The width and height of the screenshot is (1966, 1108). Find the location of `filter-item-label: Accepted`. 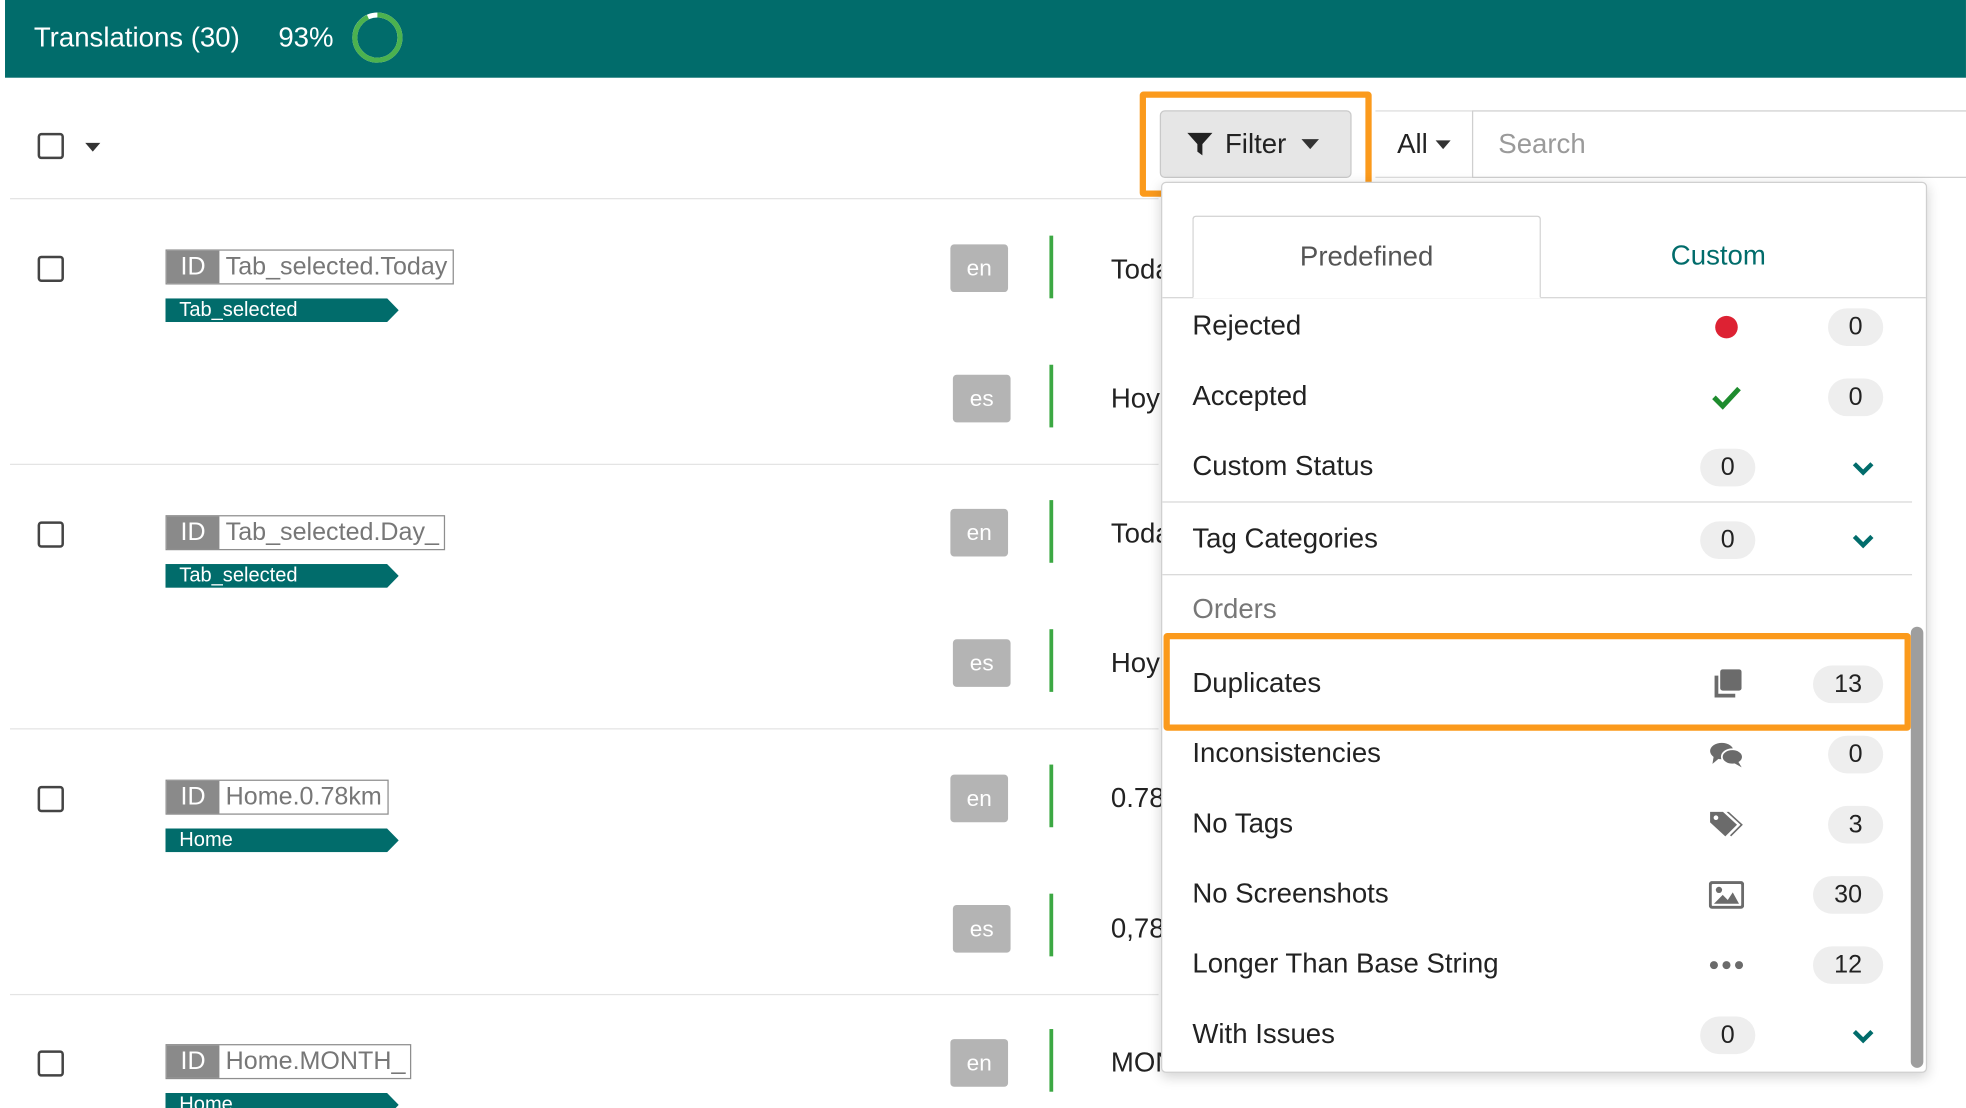

filter-item-label: Accepted is located at coordinates (1250, 395).